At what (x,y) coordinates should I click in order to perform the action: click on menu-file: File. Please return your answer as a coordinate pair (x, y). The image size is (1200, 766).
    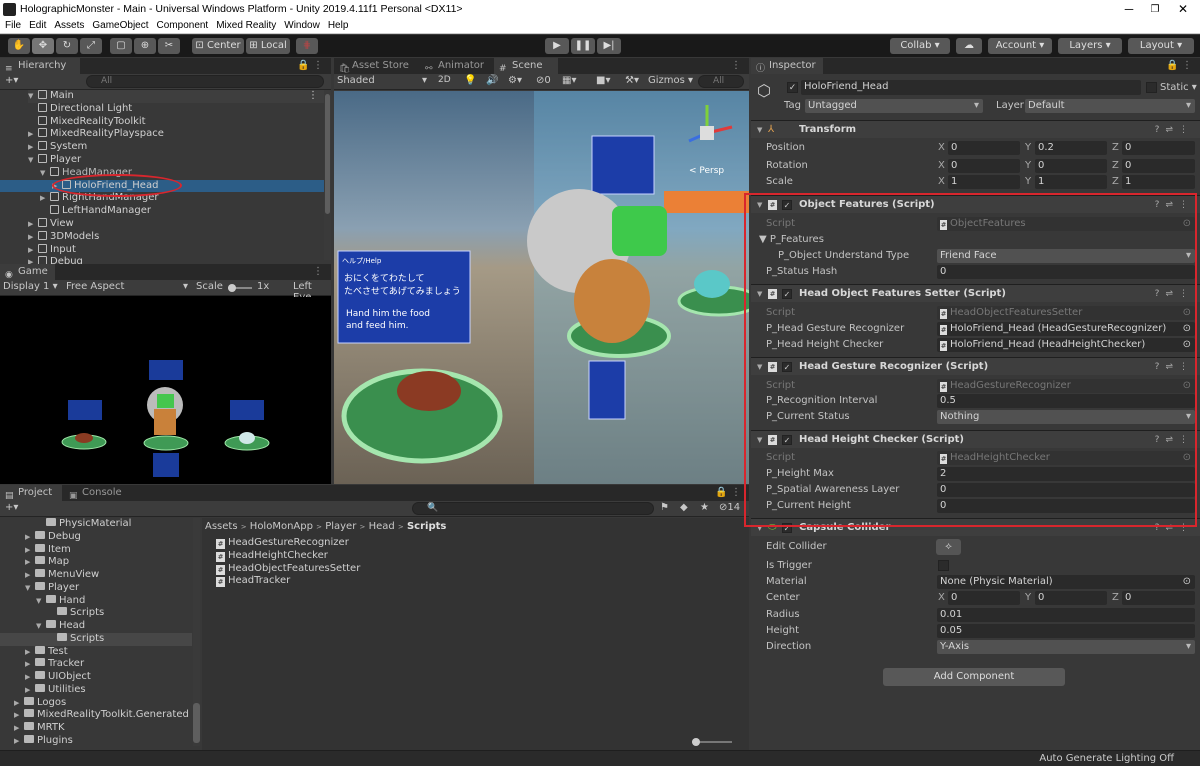
    Looking at the image, I should click on (13, 25).